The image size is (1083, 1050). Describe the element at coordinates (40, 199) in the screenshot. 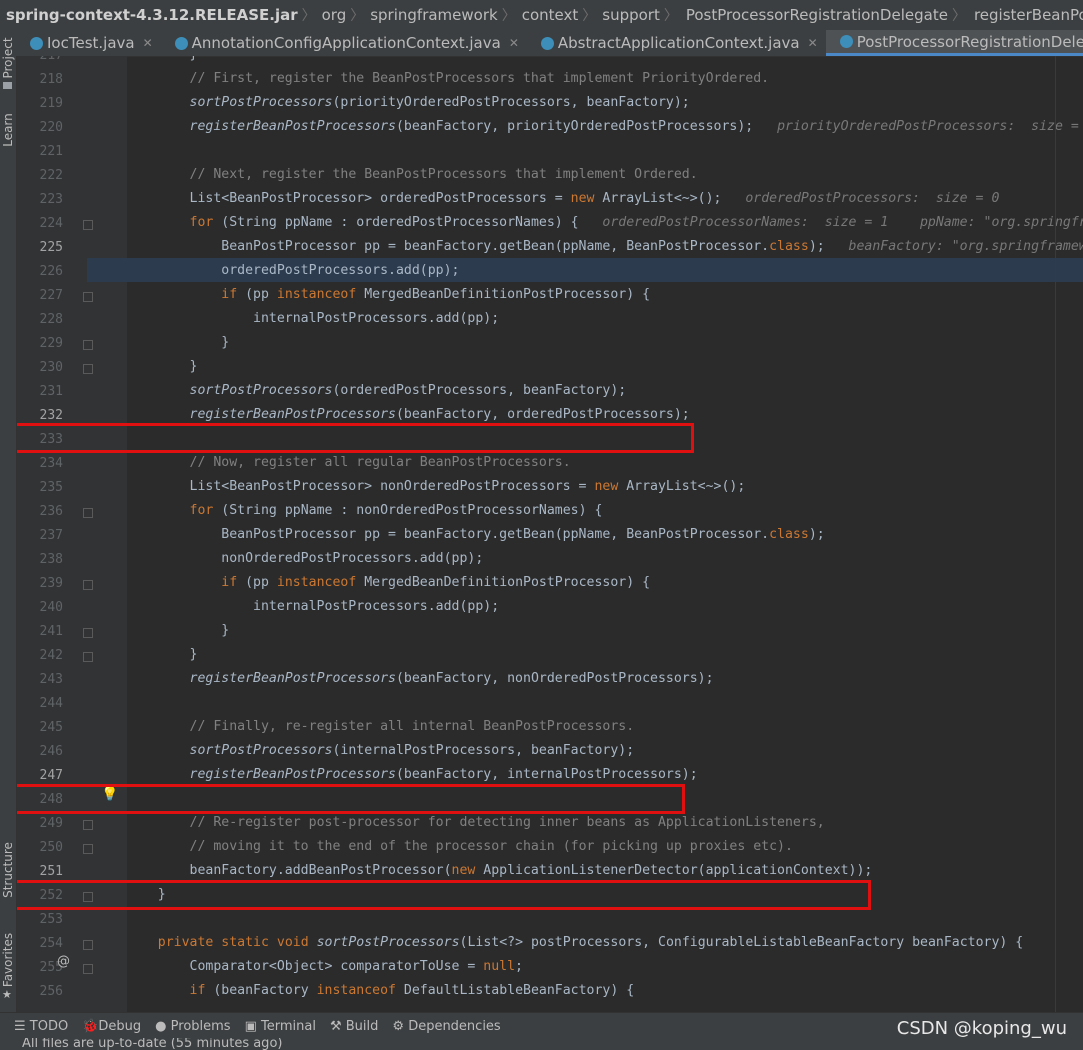

I see `line-number: 223` at that location.